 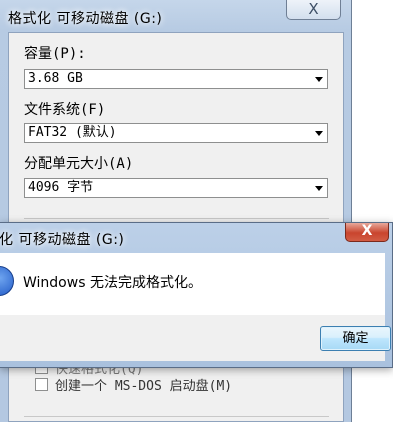 What do you see at coordinates (55, 78) in the screenshot?
I see `capacity-value: 3.68 GB` at bounding box center [55, 78].